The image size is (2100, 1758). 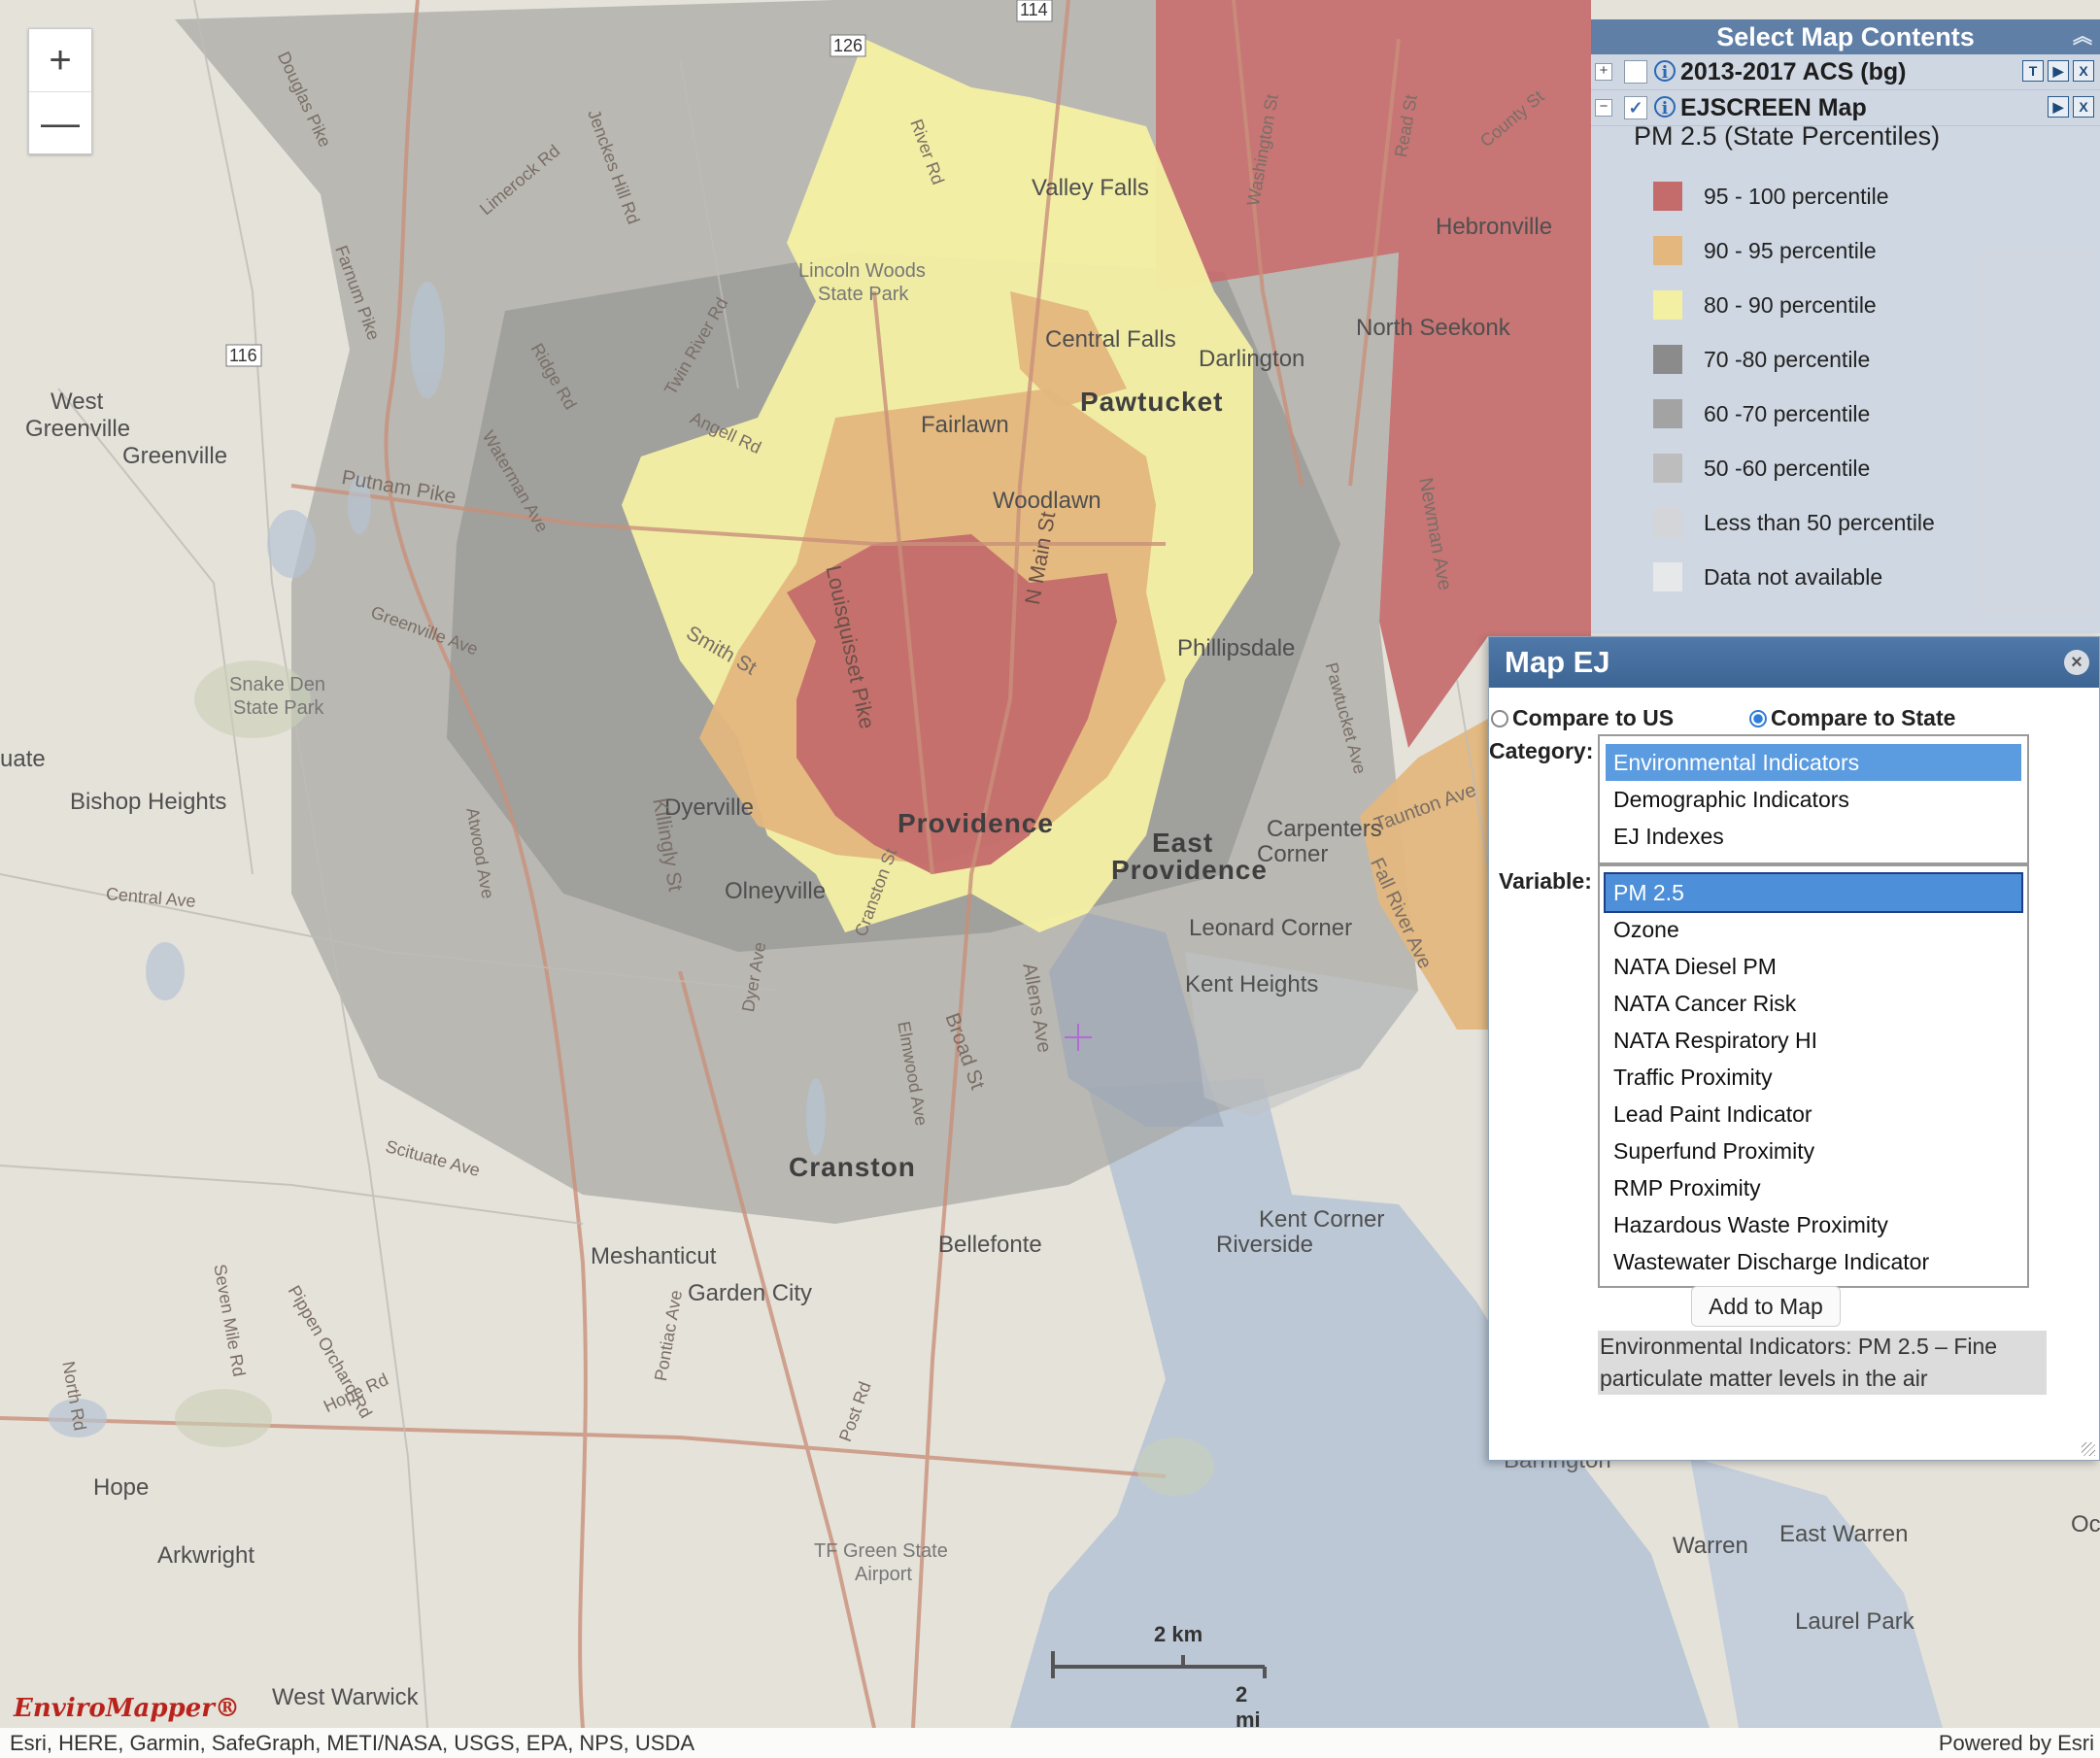 I want to click on zoom-out-button: —, so click(x=60, y=123).